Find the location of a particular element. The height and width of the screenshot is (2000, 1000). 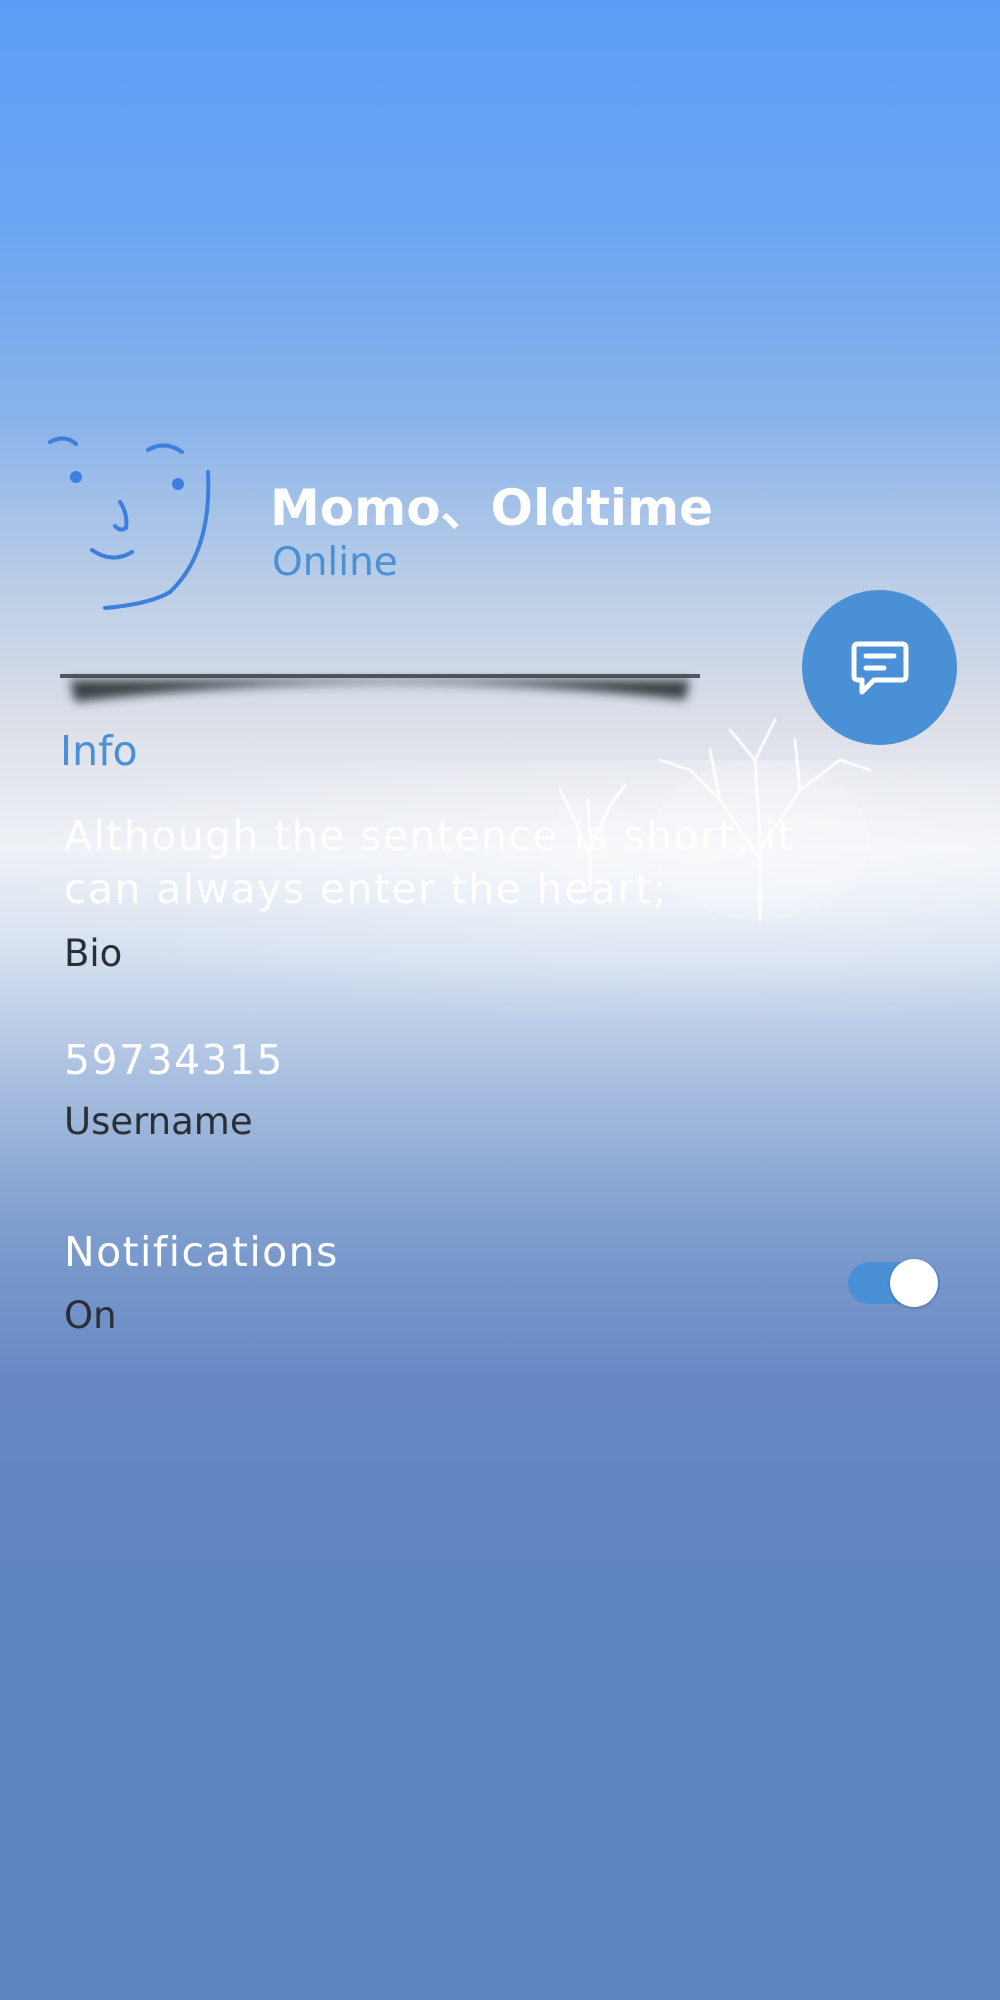

info-section-header: Info is located at coordinates (99, 751).